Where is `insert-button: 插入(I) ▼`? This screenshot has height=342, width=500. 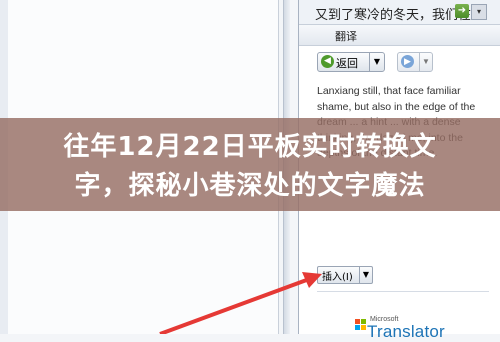
insert-button: 插入(I) ▼ is located at coordinates (345, 275).